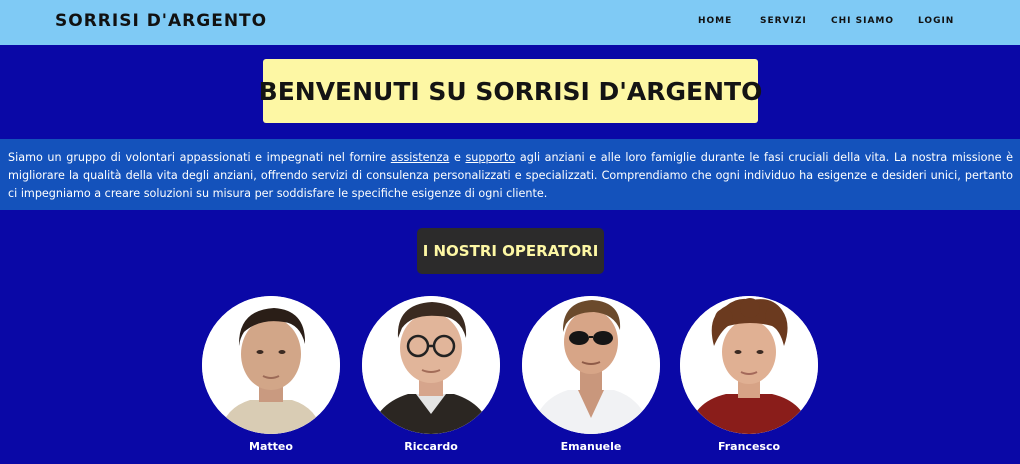 The width and height of the screenshot is (1020, 464). I want to click on operators-heading-box: I NOSTRI OPERATORI, so click(510, 251).